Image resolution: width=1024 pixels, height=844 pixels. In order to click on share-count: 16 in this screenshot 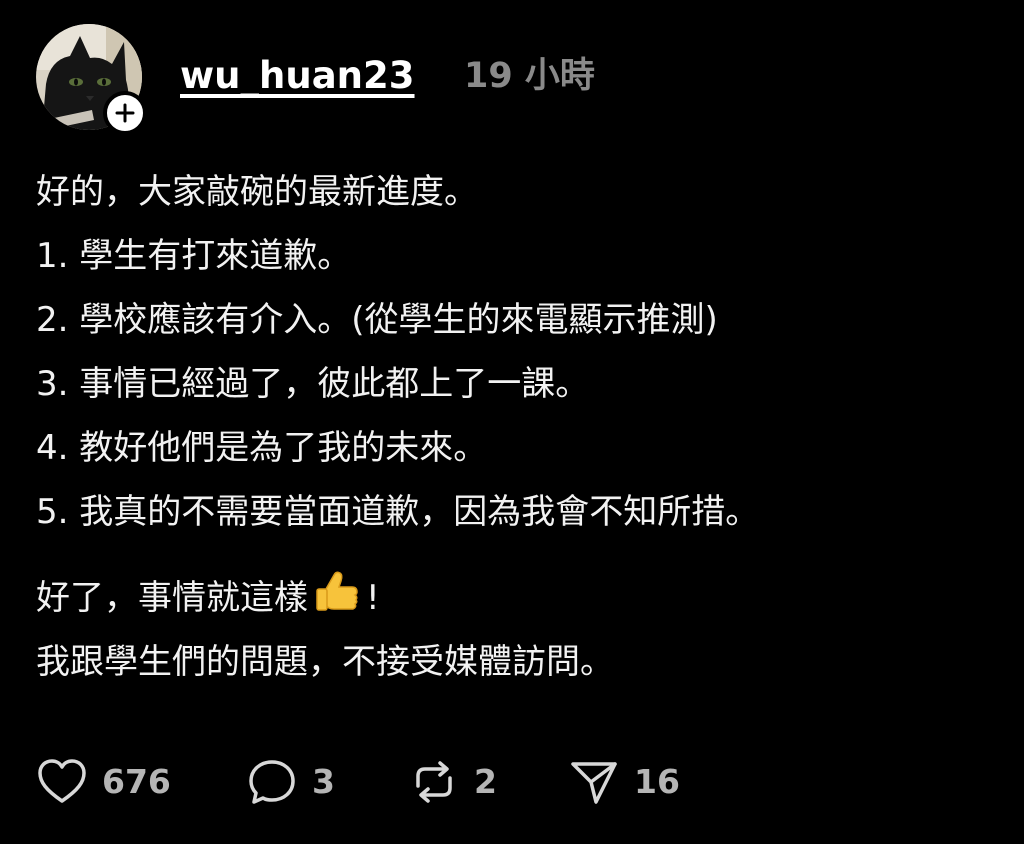, I will do `click(657, 781)`.